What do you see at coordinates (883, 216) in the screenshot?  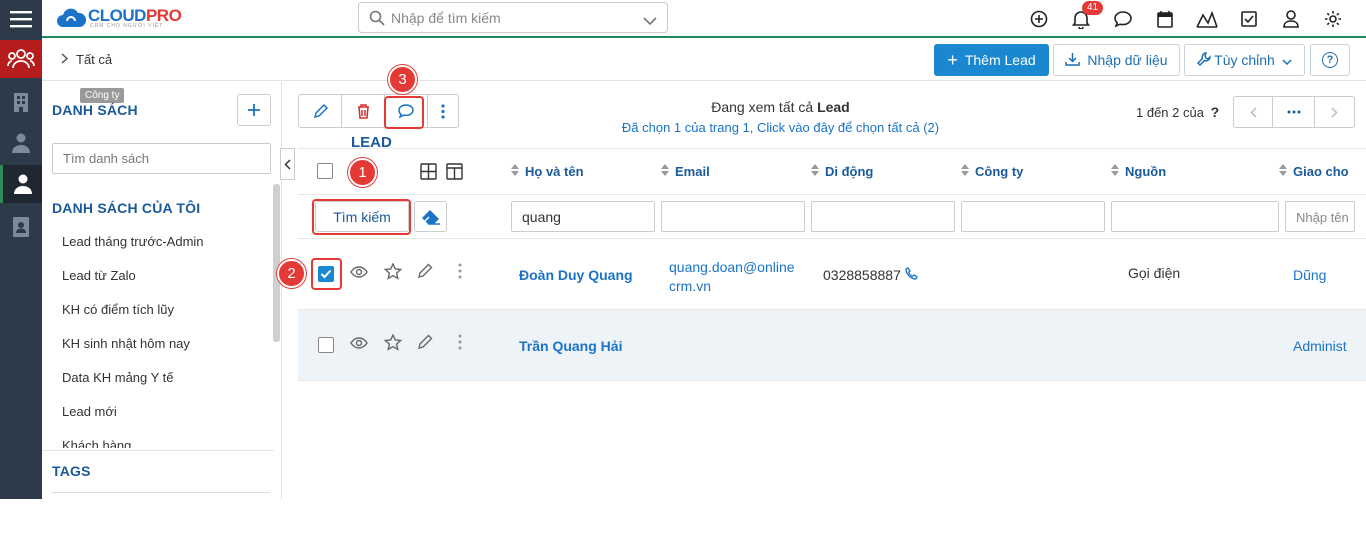 I see `filter-mobile-input` at bounding box center [883, 216].